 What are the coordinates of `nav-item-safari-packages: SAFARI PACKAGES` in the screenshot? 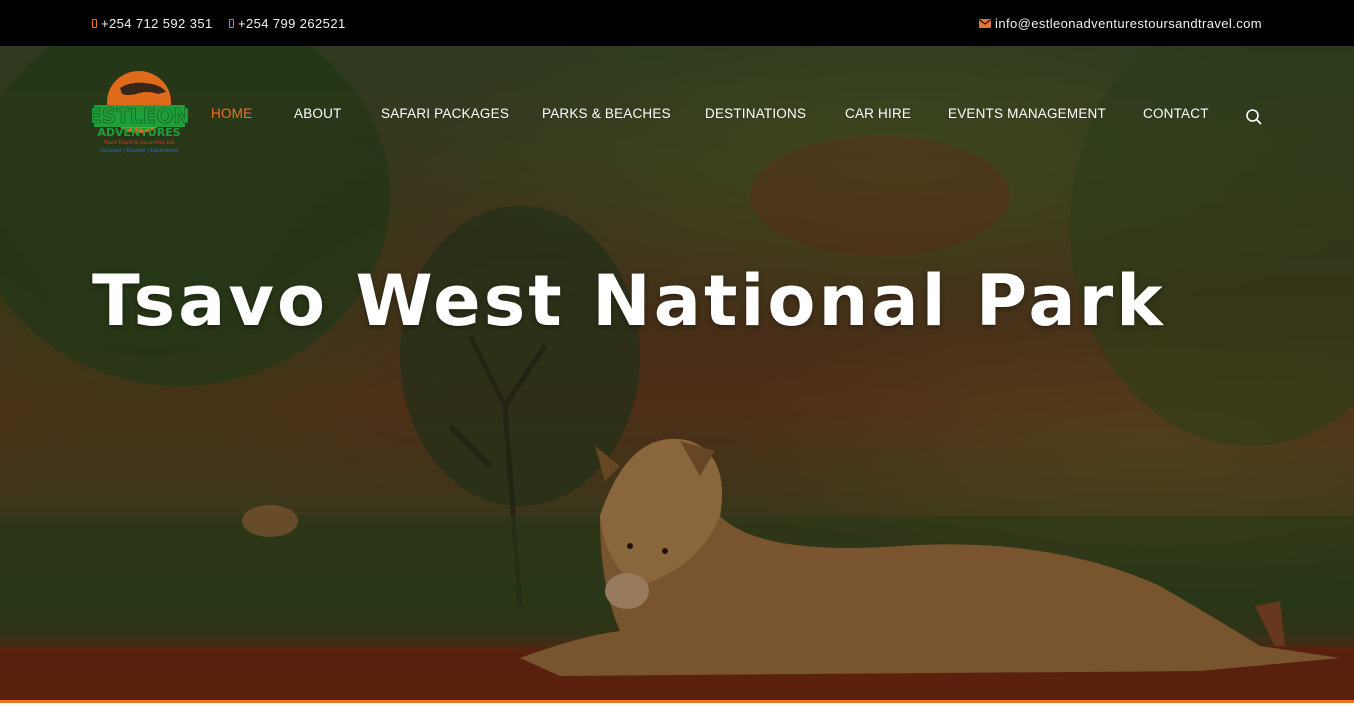 It's located at (445, 113).